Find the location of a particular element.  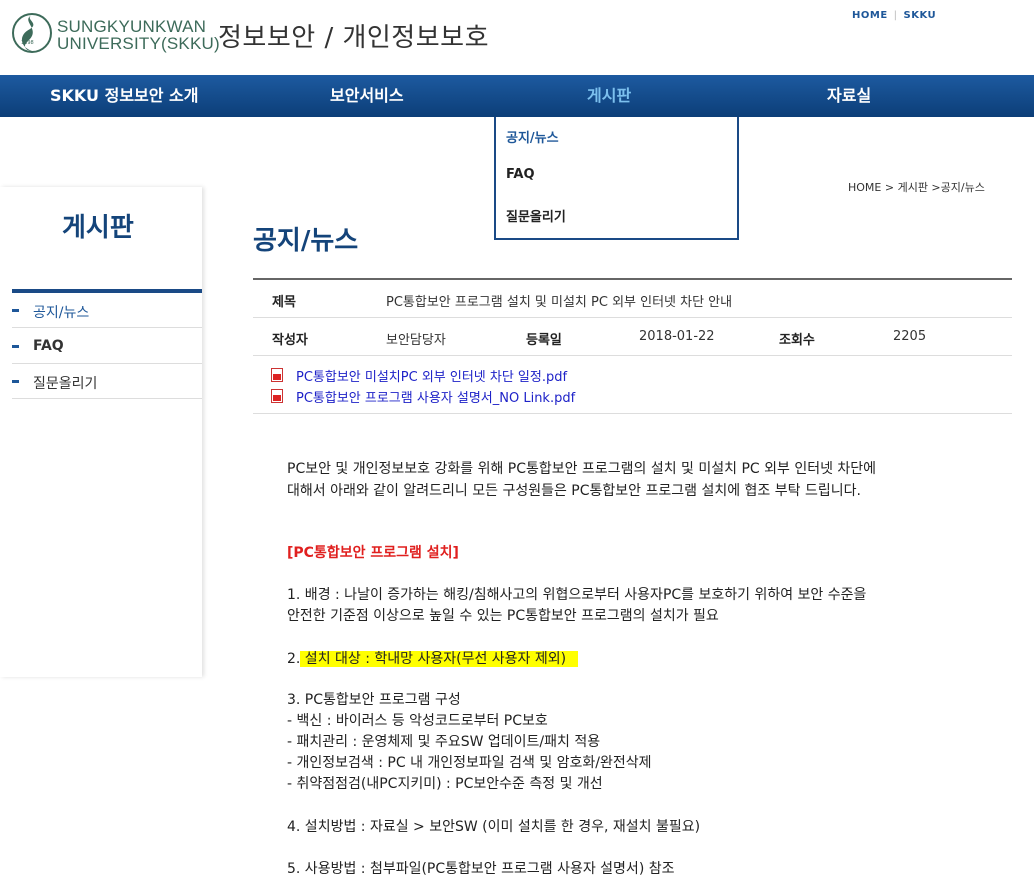

logo-text-line2: UNIVERSITY(SKKU) is located at coordinates (138, 43).